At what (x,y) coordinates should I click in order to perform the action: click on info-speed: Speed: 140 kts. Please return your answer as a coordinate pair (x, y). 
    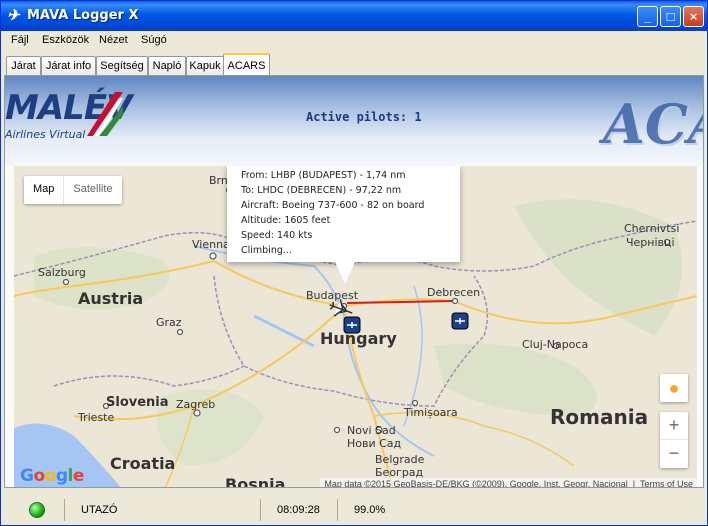
    Looking at the image, I should click on (277, 235).